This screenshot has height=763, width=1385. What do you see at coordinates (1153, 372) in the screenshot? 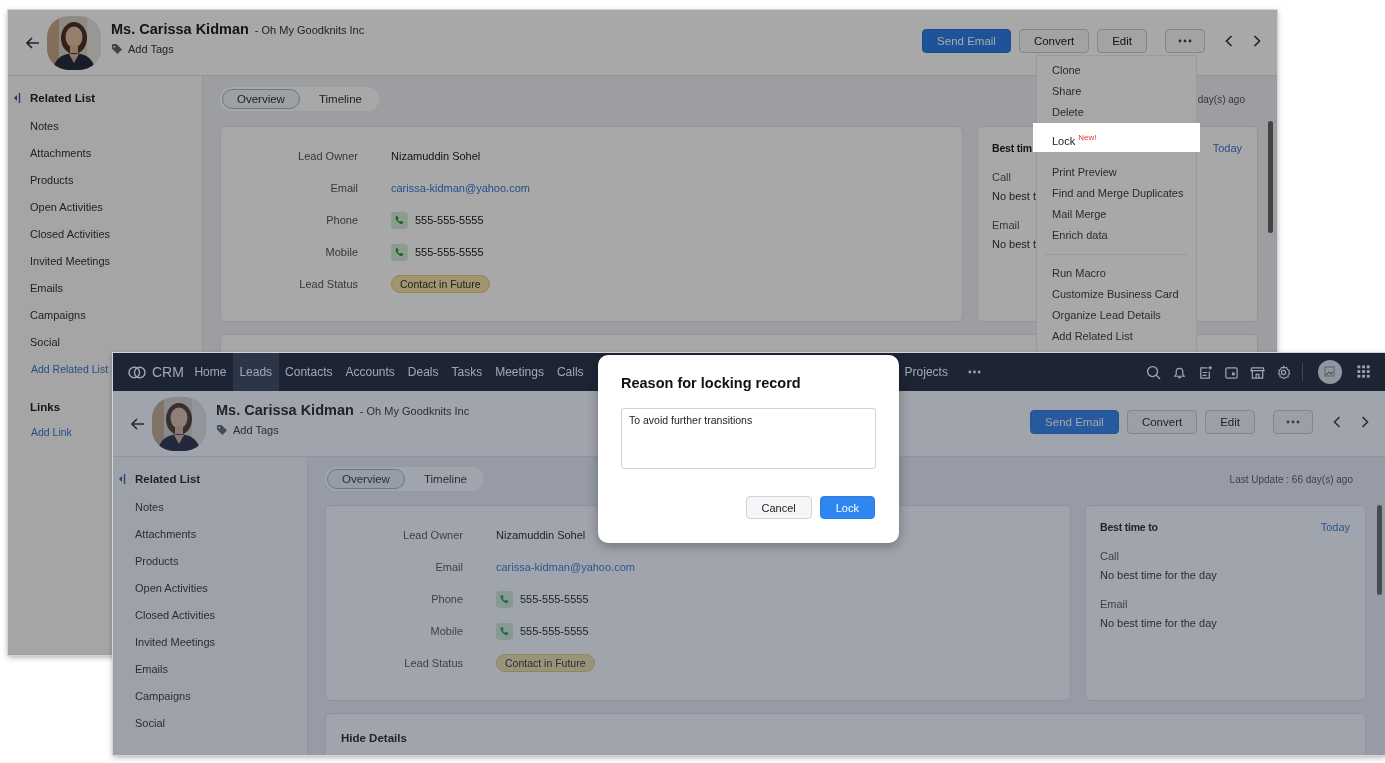
I see `search-icon` at bounding box center [1153, 372].